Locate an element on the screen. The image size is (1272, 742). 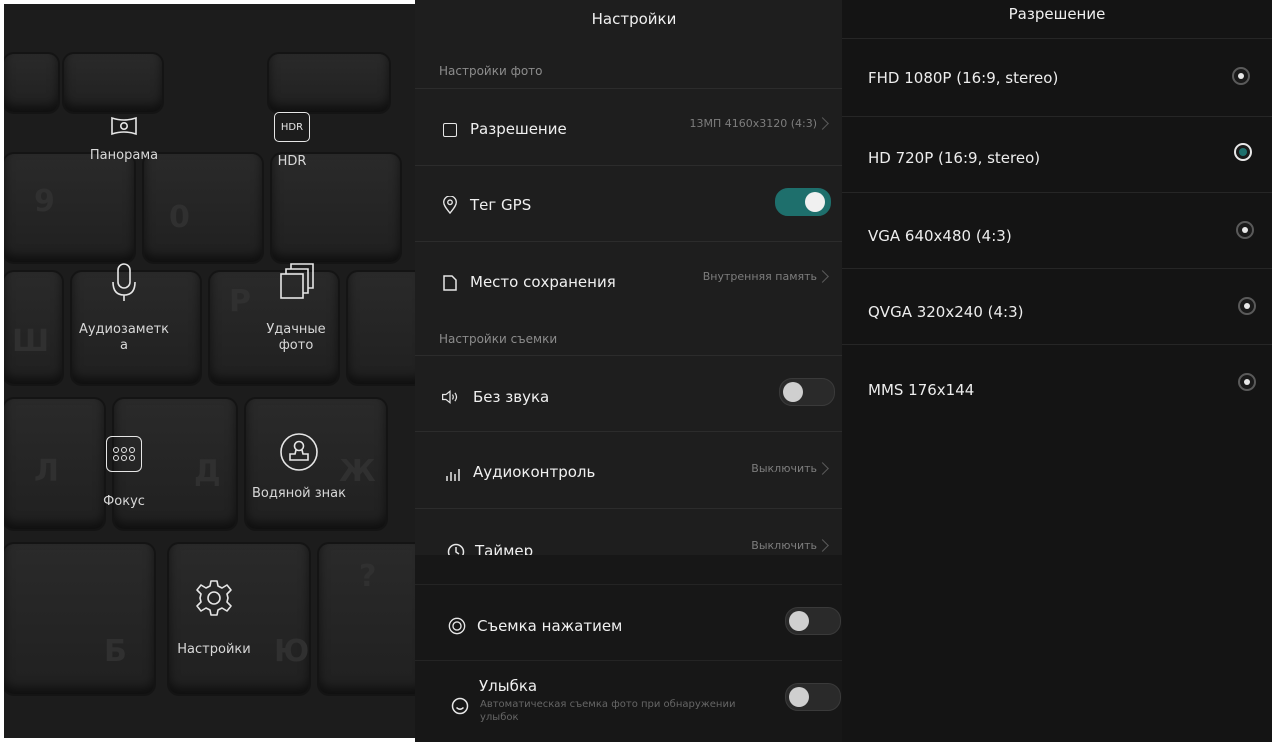
gps-toggle is located at coordinates (803, 202).